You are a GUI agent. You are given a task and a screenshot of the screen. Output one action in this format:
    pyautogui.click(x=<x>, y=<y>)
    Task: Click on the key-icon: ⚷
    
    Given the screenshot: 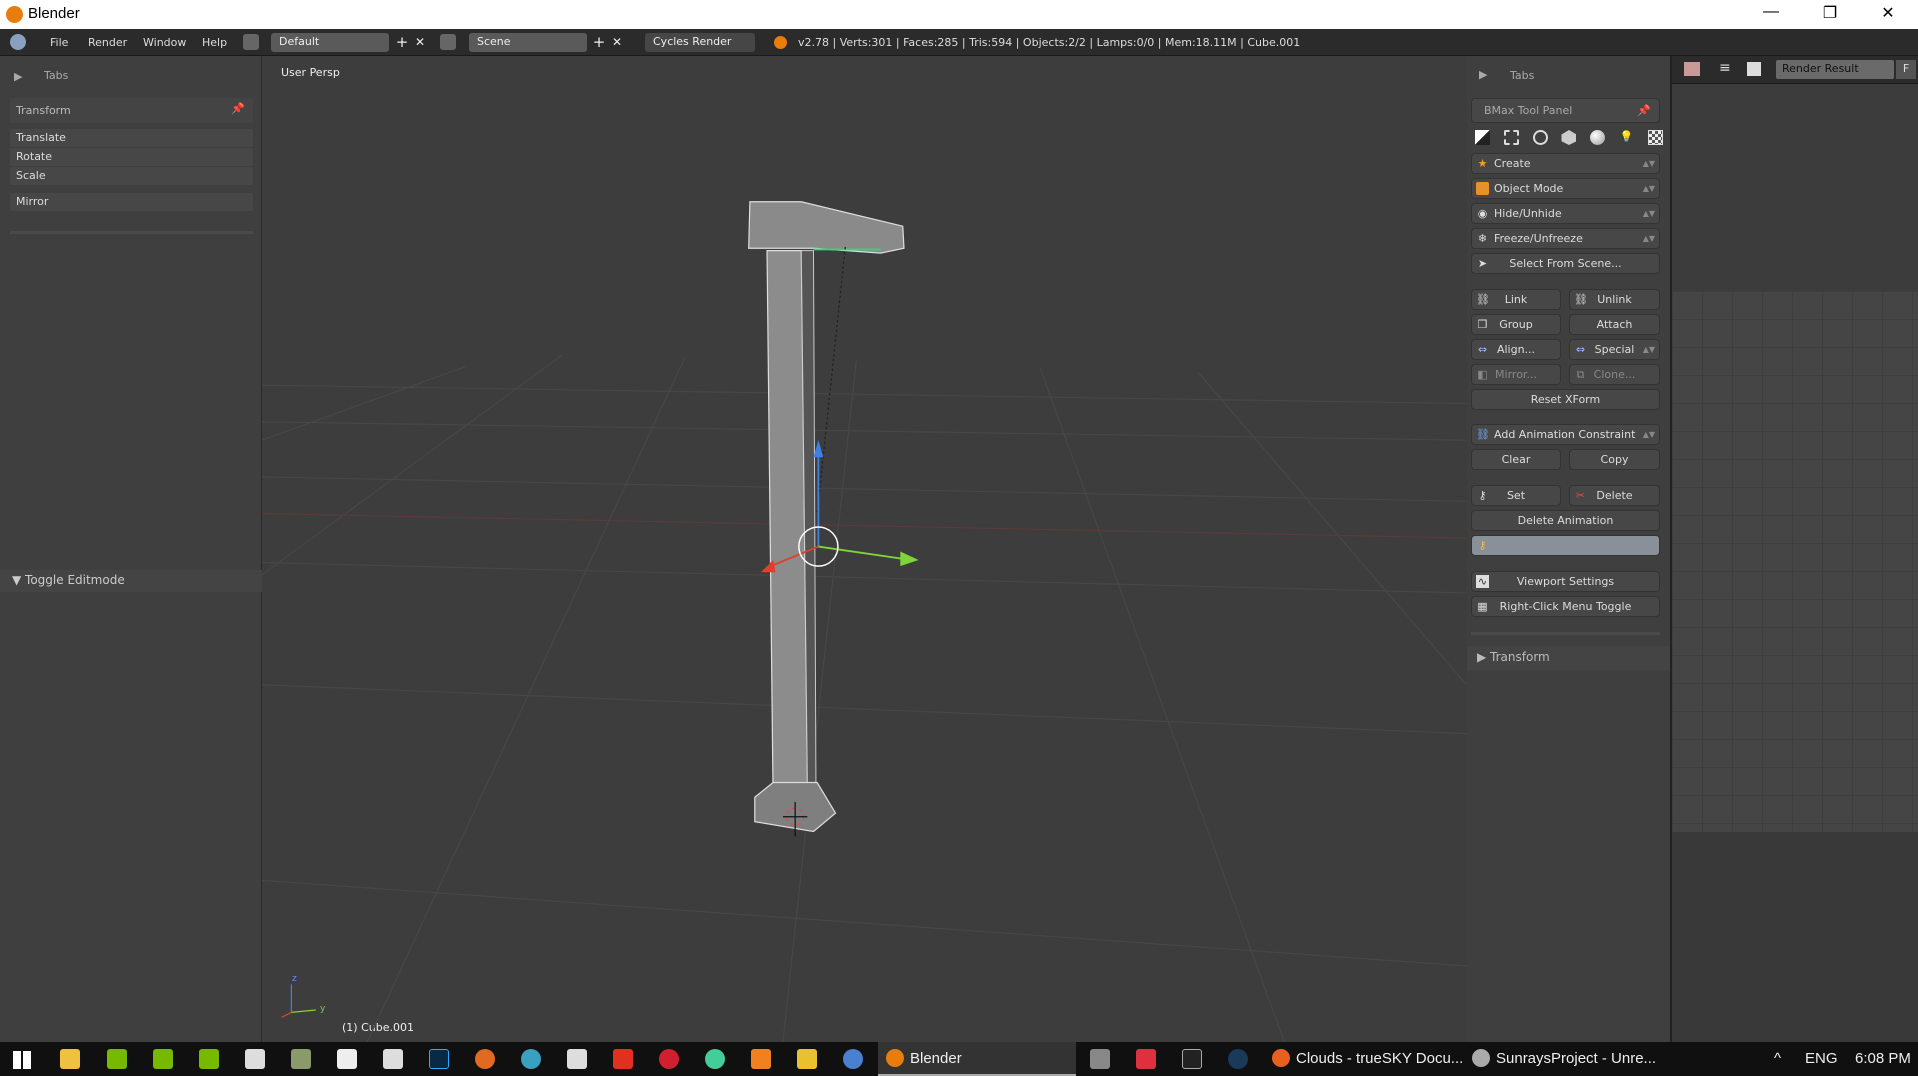 What is the action you would take?
    pyautogui.click(x=1482, y=495)
    